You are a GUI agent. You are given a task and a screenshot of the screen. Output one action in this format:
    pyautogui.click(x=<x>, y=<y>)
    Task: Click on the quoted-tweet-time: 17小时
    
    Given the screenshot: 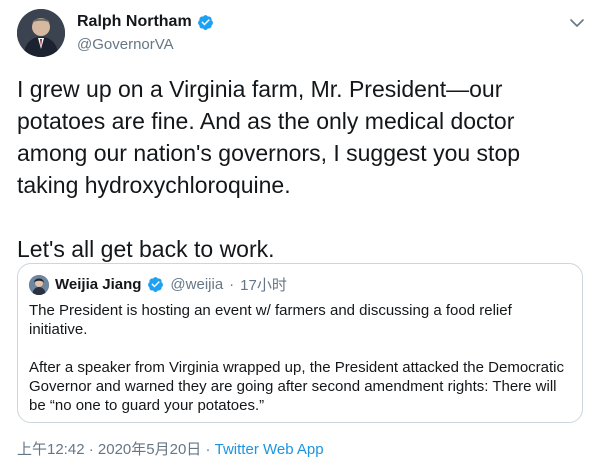 What is the action you would take?
    pyautogui.click(x=263, y=285)
    